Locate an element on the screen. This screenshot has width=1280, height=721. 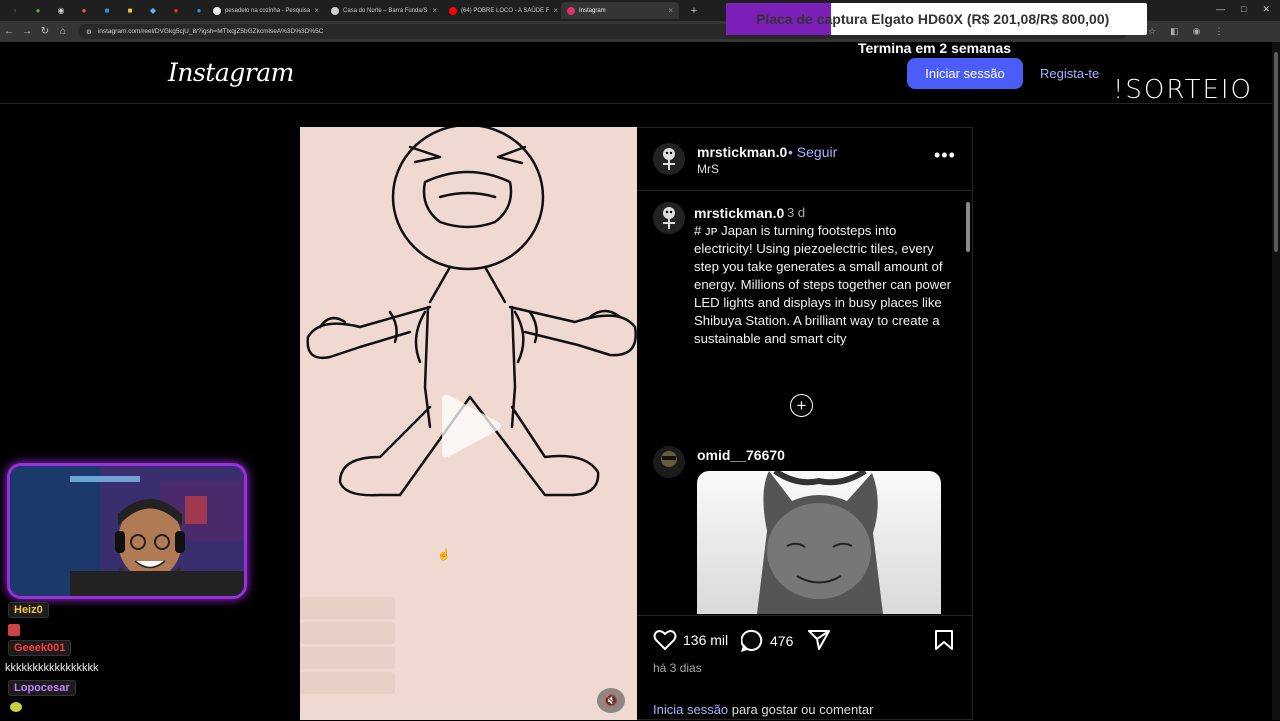
page-scroll-thumb is located at coordinates (1276, 152).